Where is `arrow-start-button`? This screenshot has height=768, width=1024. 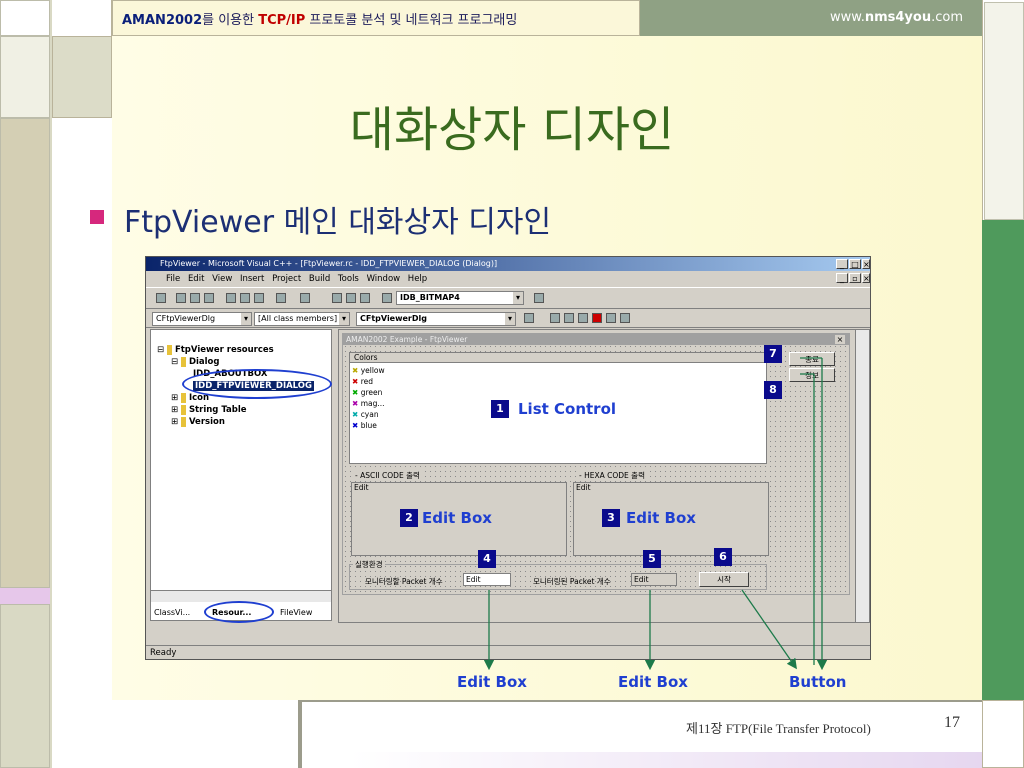 arrow-start-button is located at coordinates (769, 629).